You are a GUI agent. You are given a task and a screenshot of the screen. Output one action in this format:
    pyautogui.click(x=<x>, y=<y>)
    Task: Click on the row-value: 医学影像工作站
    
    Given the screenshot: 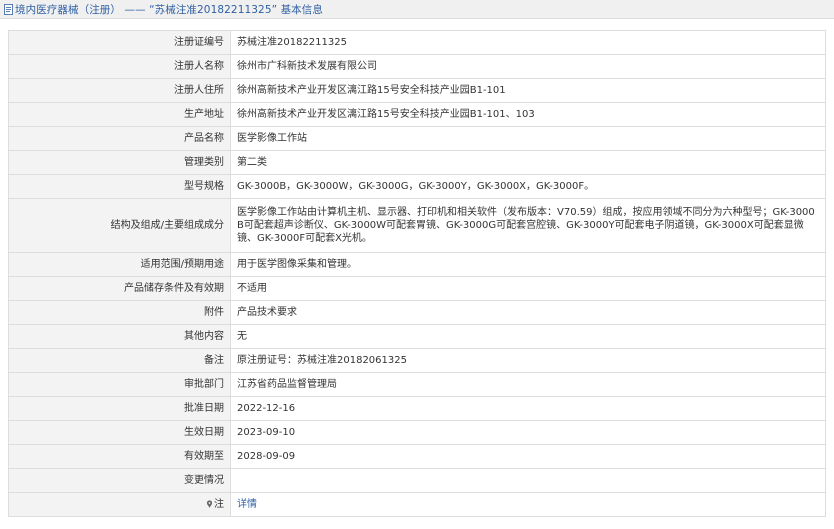 What is the action you would take?
    pyautogui.click(x=528, y=138)
    